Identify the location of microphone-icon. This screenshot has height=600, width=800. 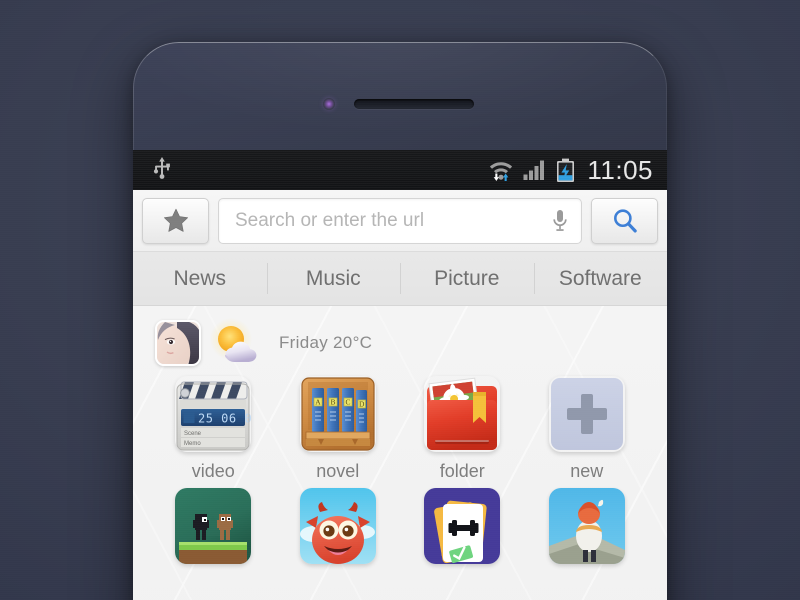
(560, 221).